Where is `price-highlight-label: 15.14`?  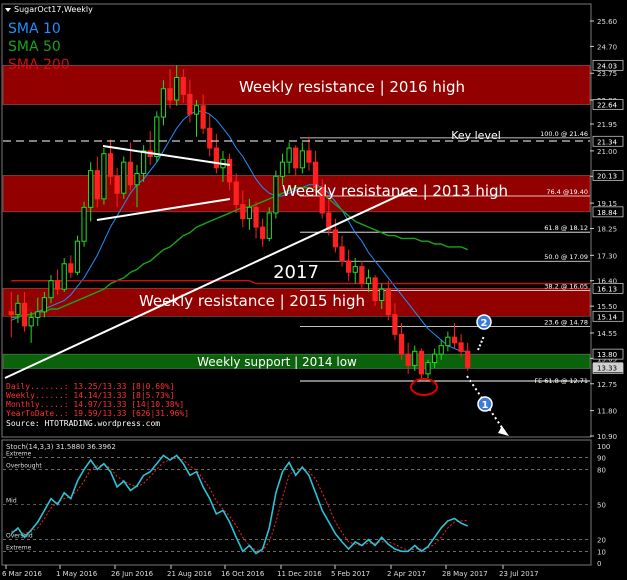 price-highlight-label: 15.14 is located at coordinates (607, 317).